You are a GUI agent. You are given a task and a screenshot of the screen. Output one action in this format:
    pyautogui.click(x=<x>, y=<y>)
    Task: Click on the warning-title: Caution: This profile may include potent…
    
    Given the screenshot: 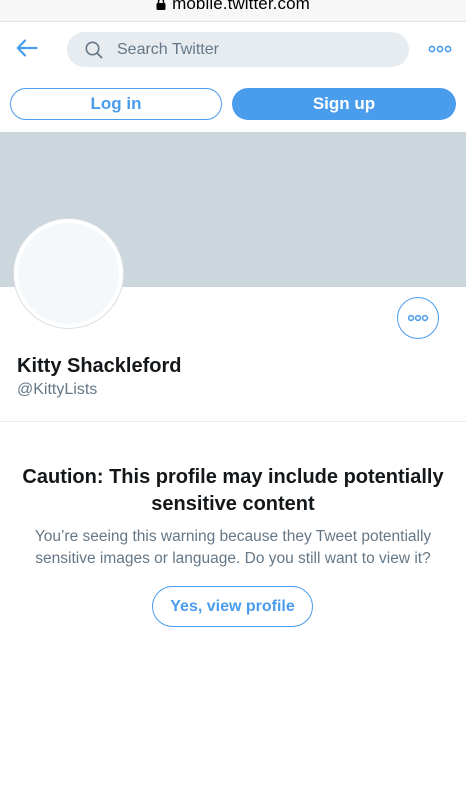 What is the action you would take?
    pyautogui.click(x=233, y=490)
    